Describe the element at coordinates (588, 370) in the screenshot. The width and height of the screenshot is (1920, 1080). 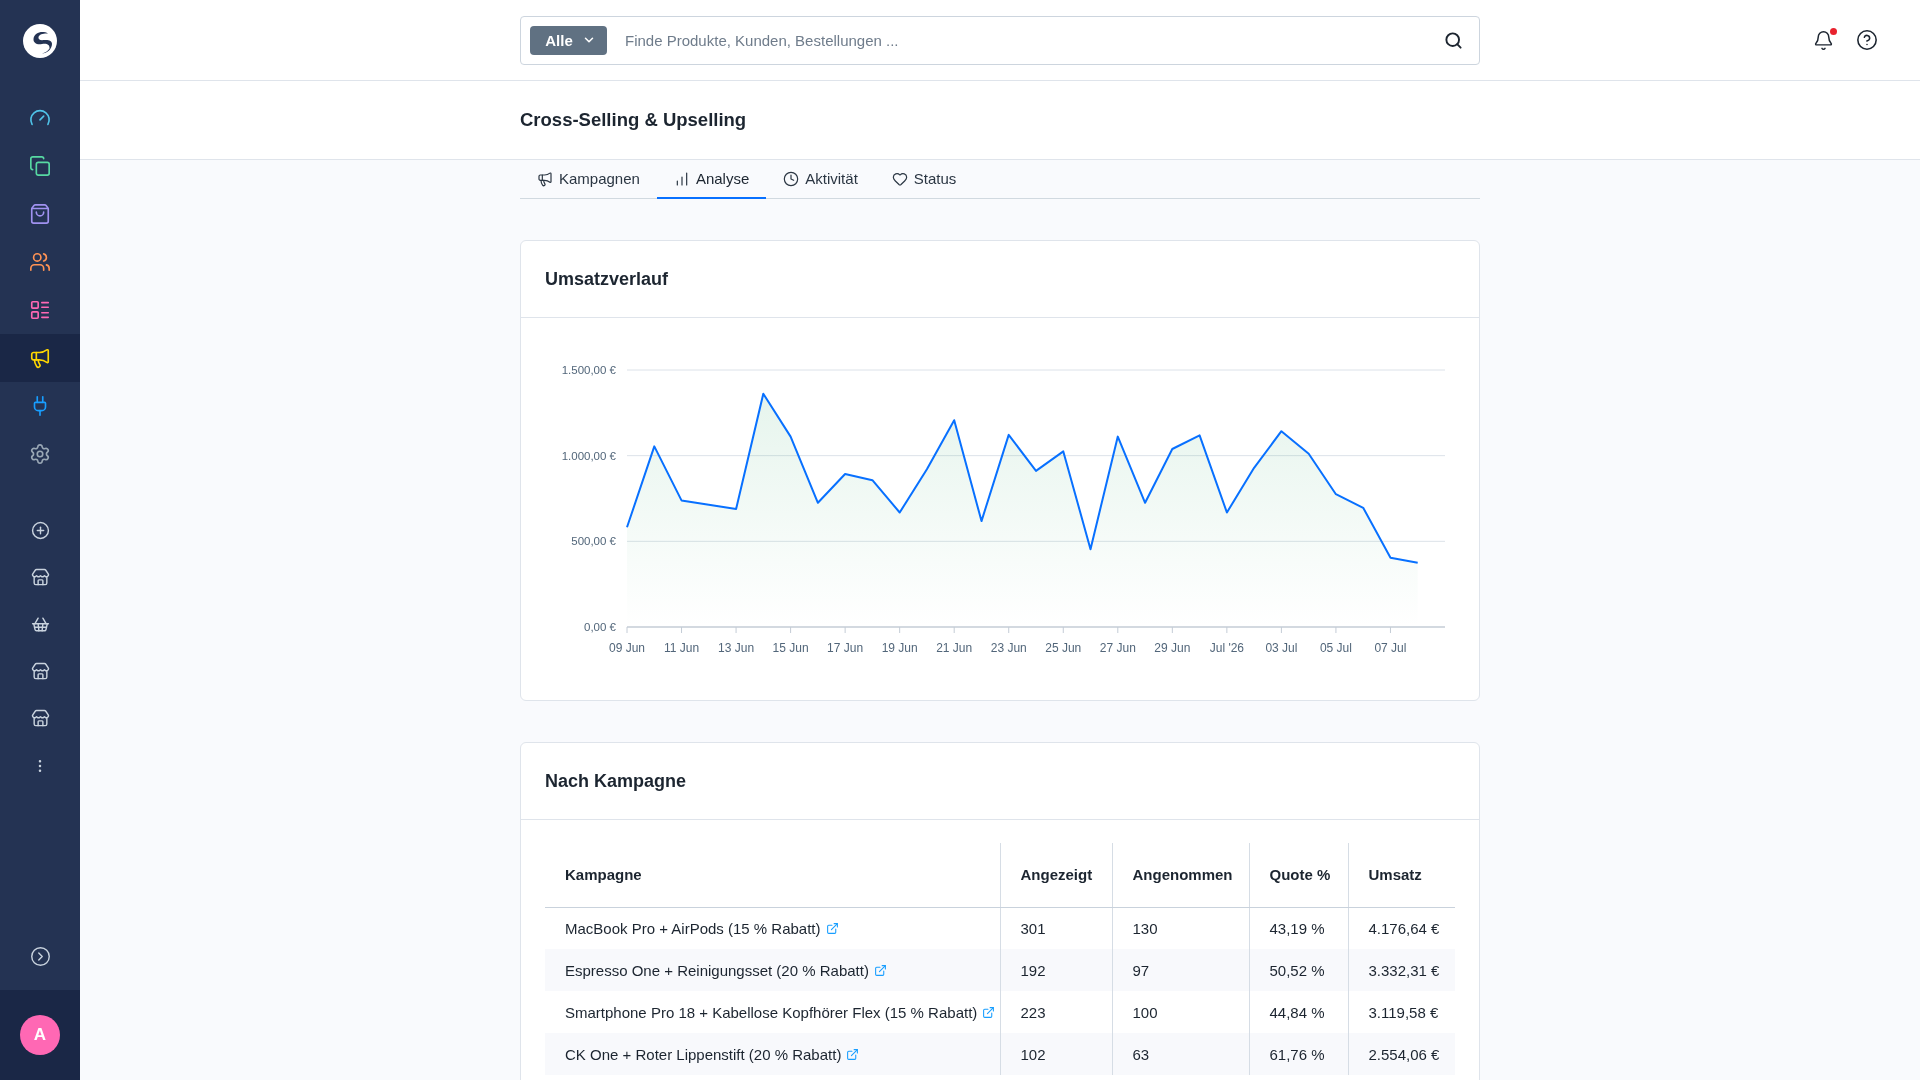
I see `axis-label: 1.500,00 €` at that location.